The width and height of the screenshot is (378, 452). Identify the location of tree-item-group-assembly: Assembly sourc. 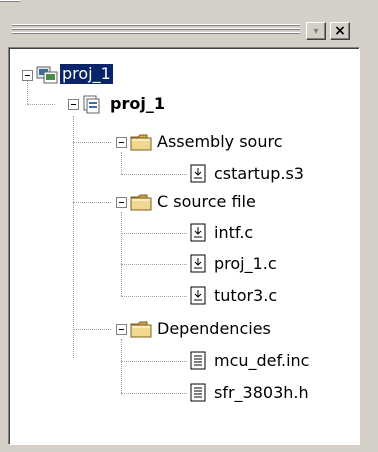
(220, 142).